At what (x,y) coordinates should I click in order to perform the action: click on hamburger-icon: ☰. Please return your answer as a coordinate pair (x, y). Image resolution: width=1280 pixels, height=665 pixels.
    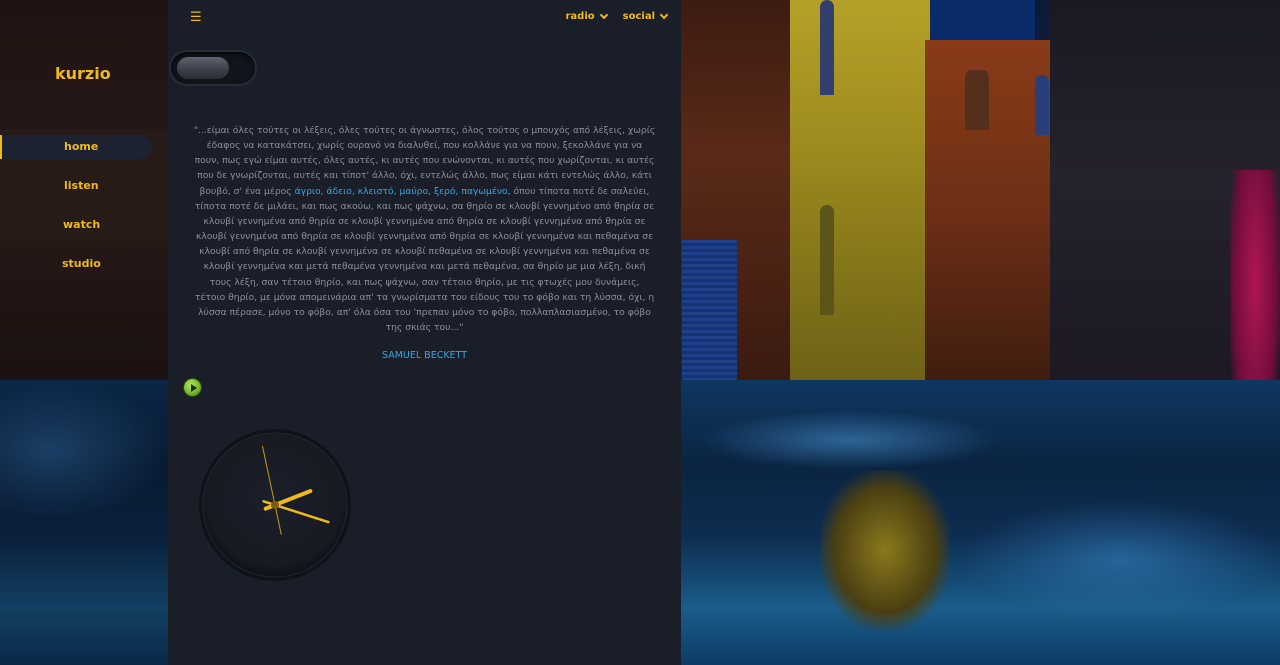
    Looking at the image, I should click on (196, 17).